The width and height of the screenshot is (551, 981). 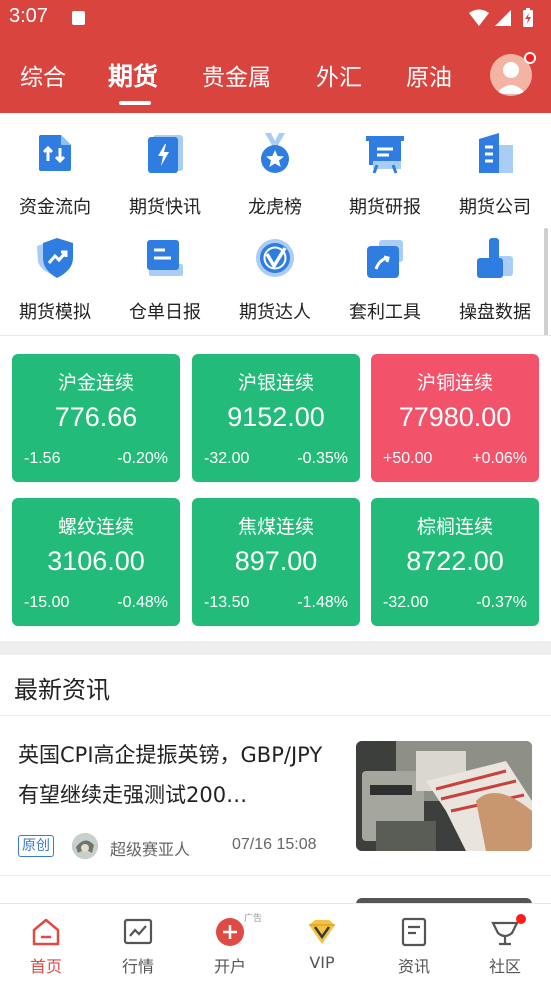 What do you see at coordinates (546, 283) in the screenshot?
I see `scroll-indicator` at bounding box center [546, 283].